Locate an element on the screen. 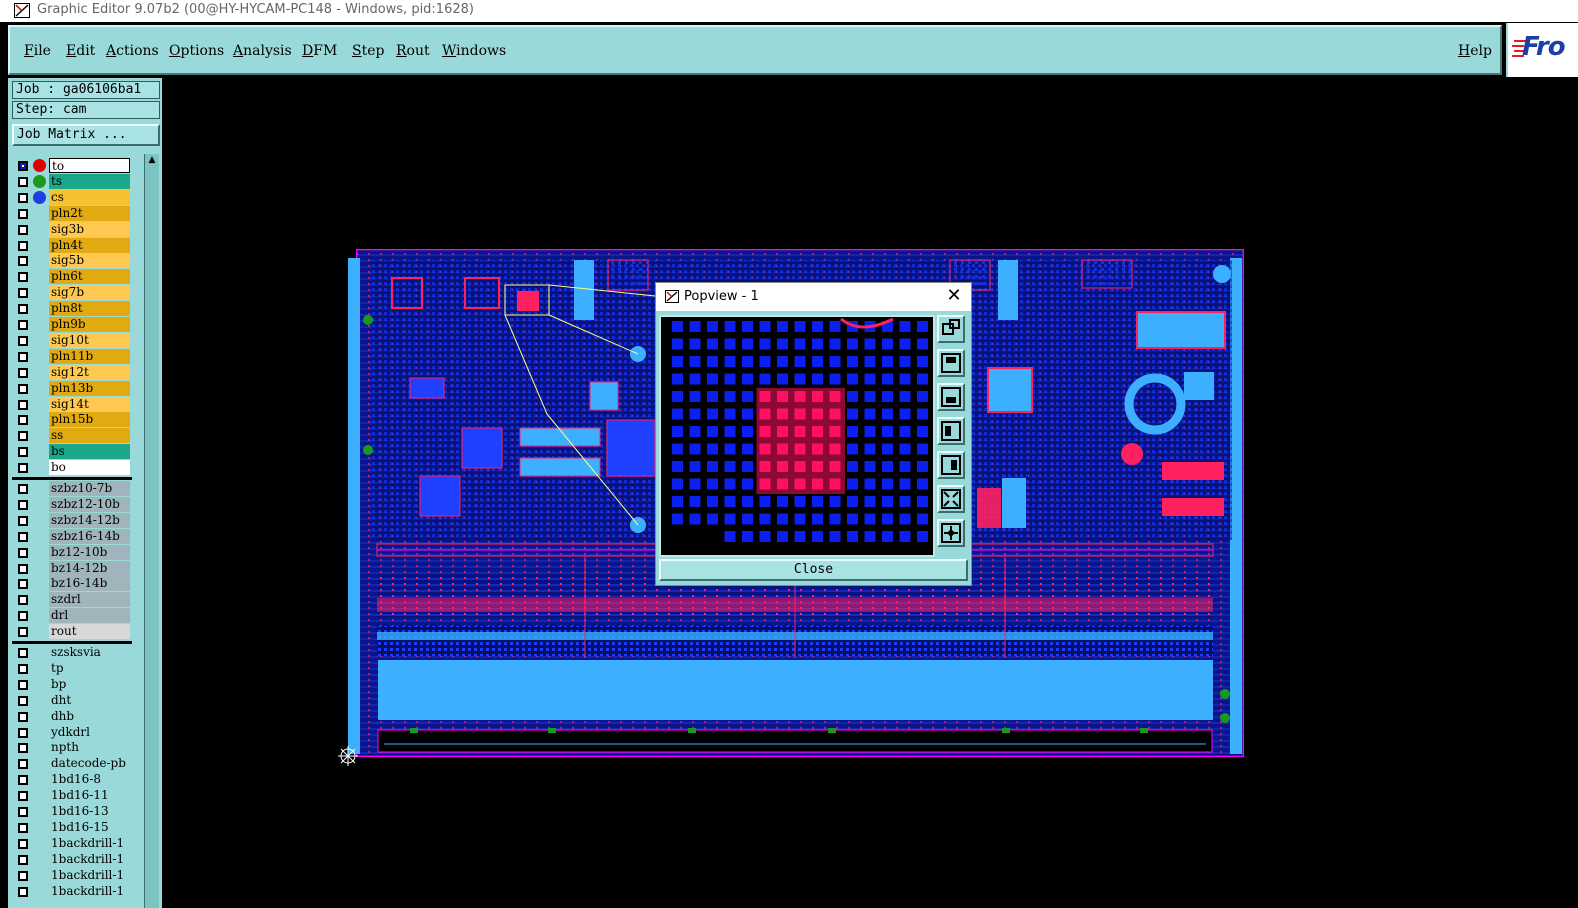 Image resolution: width=1578 pixels, height=908 pixels. pan-right-icon is located at coordinates (951, 465).